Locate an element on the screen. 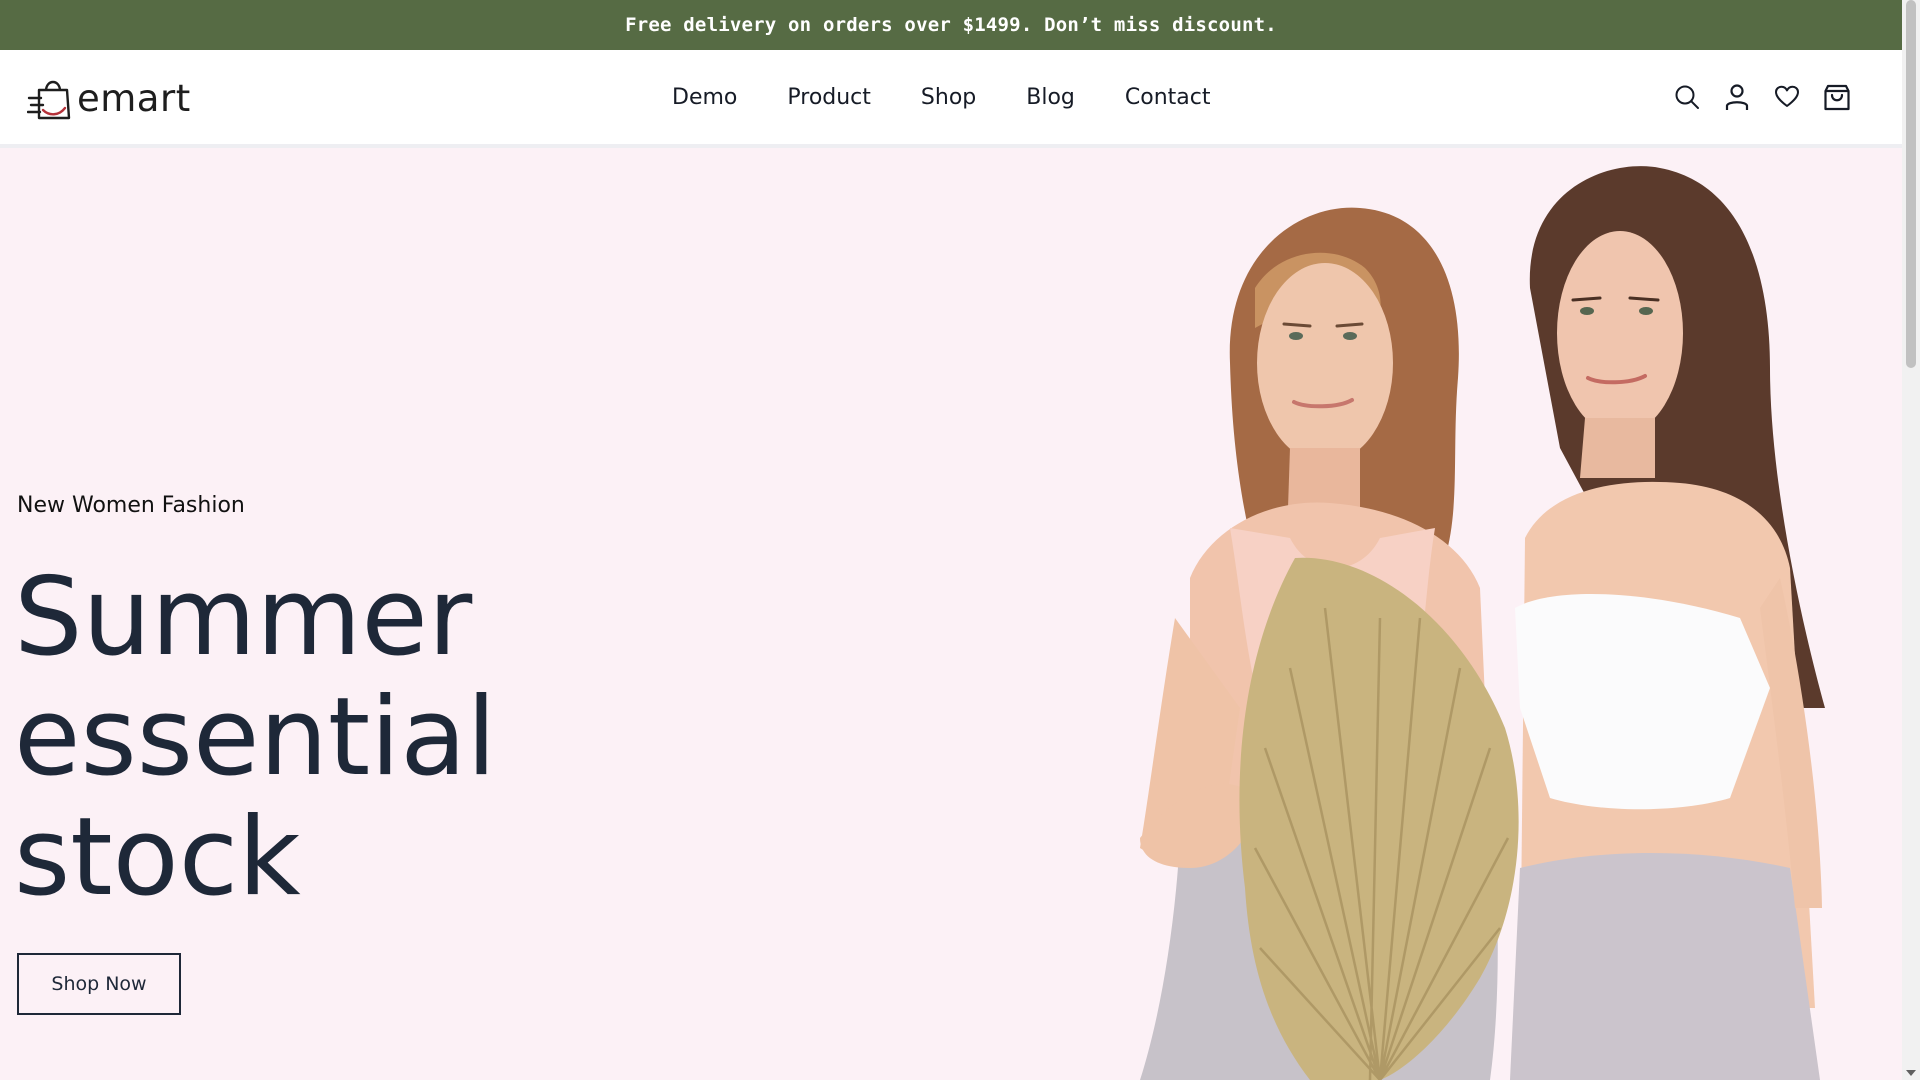 This screenshot has height=1080, width=1920. nav-item-contact: Contact is located at coordinates (1168, 97).